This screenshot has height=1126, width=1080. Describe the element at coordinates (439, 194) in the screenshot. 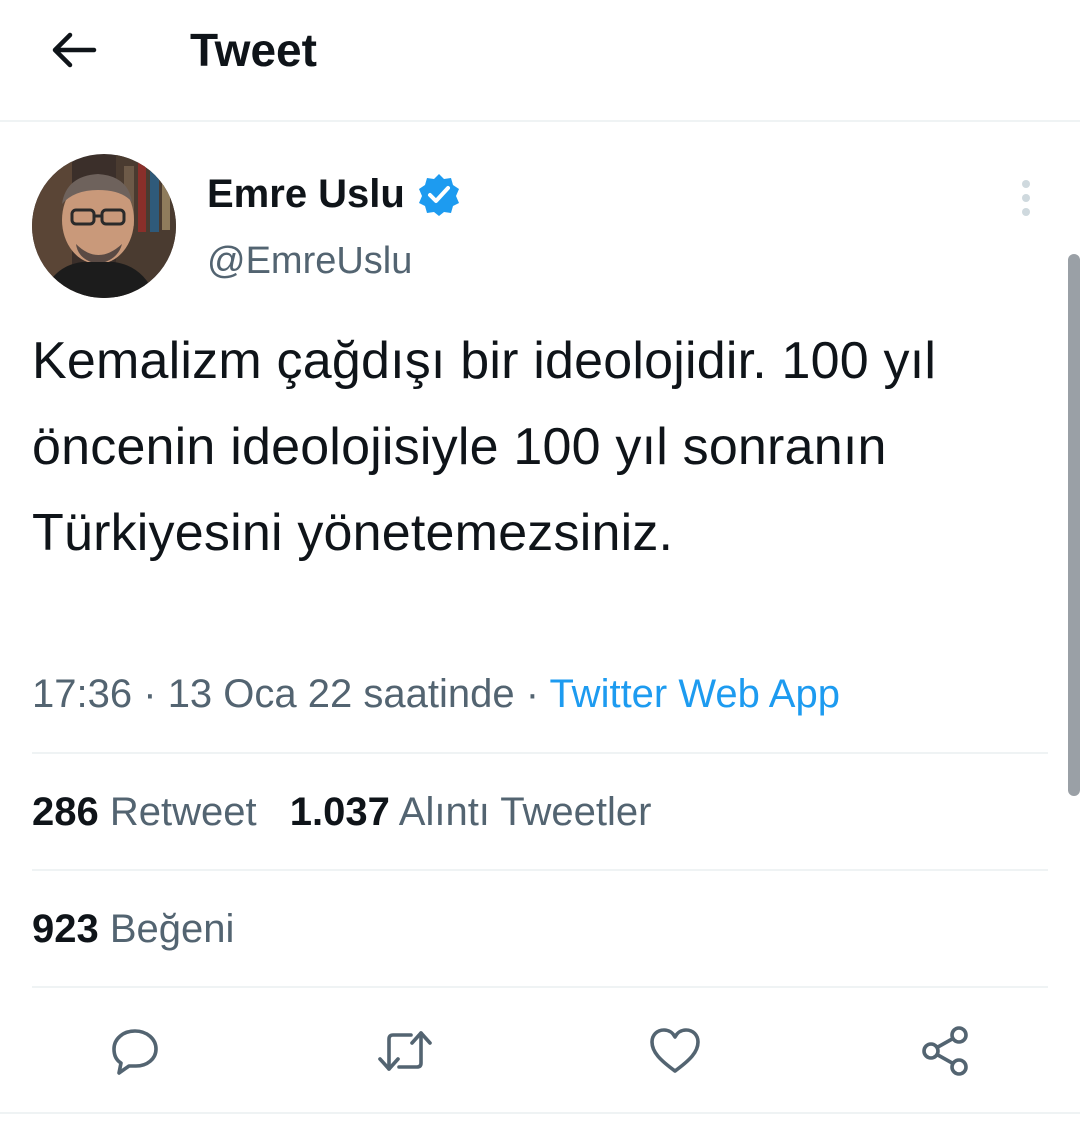

I see `verified-badge-icon` at that location.